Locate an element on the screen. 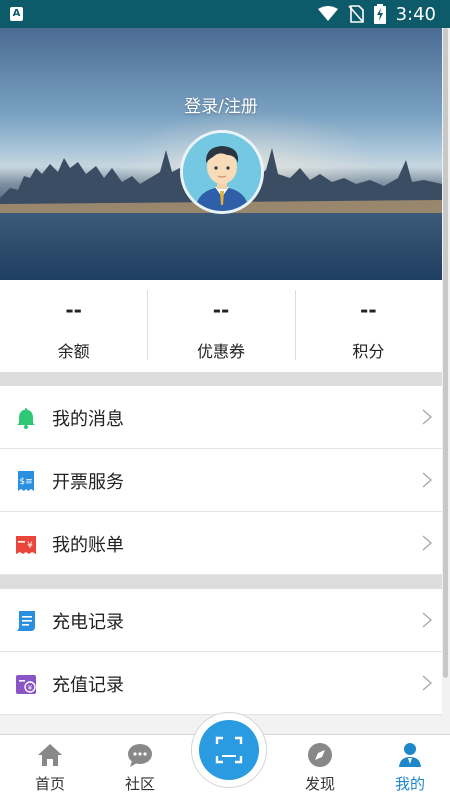 This screenshot has height=801, width=450. user-avatar-icon is located at coordinates (222, 172).